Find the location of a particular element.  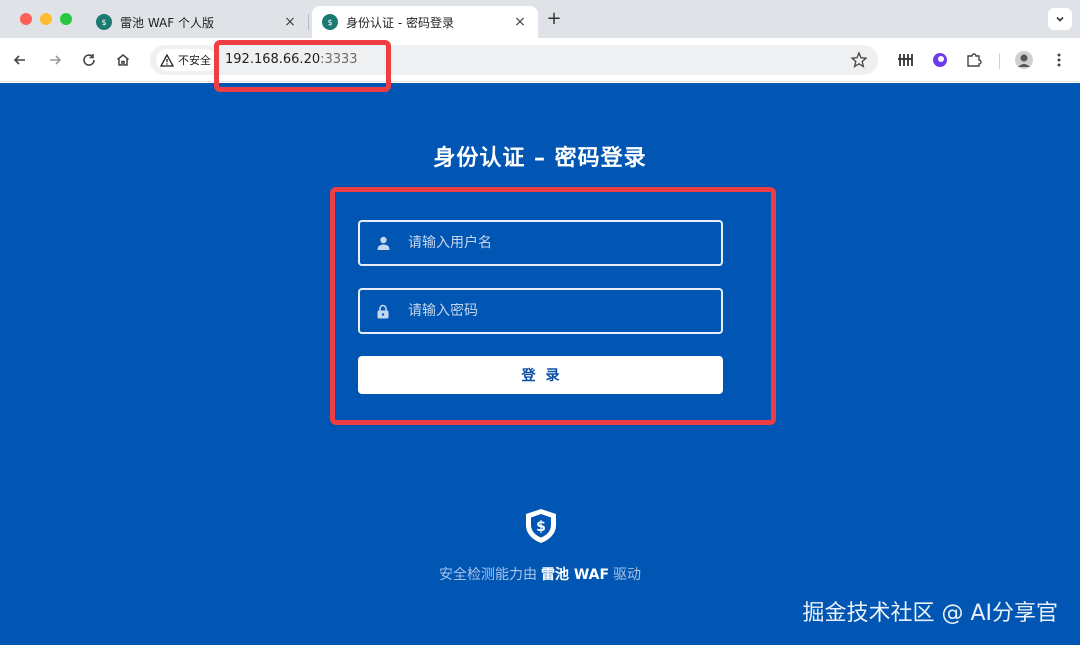

url-highlight-box is located at coordinates (302, 66).